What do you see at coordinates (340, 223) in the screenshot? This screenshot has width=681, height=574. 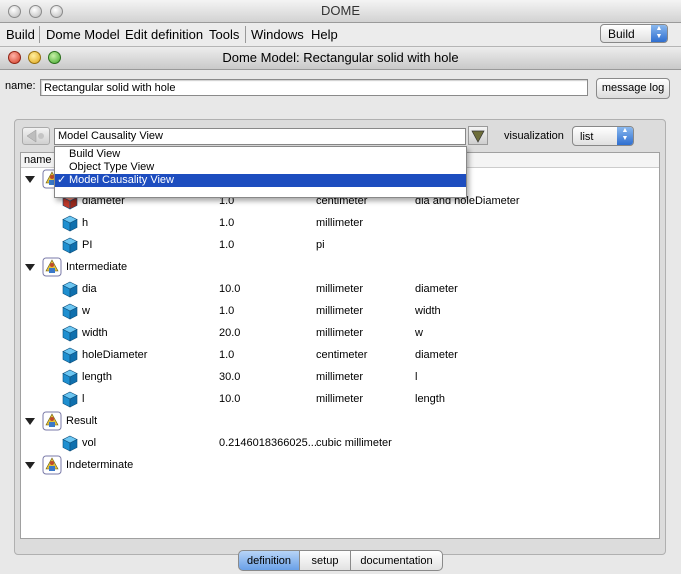 I see `table-row: h 1.0 millimeter` at bounding box center [340, 223].